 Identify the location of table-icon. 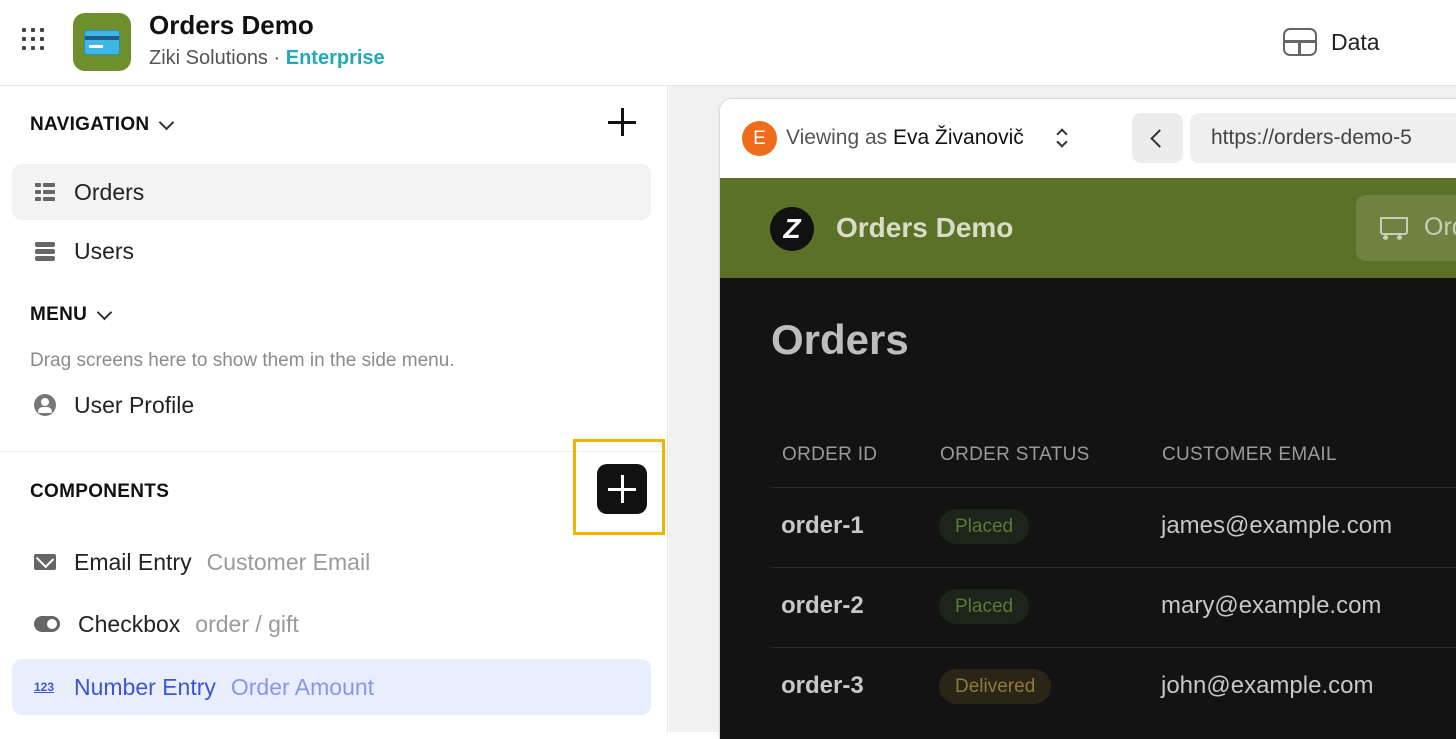
(45, 192).